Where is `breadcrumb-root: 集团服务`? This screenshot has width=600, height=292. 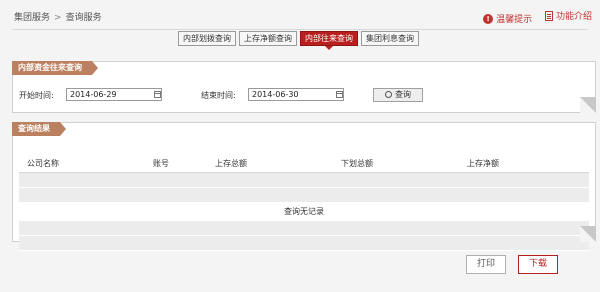
breadcrumb-root: 集团服务 is located at coordinates (32, 18).